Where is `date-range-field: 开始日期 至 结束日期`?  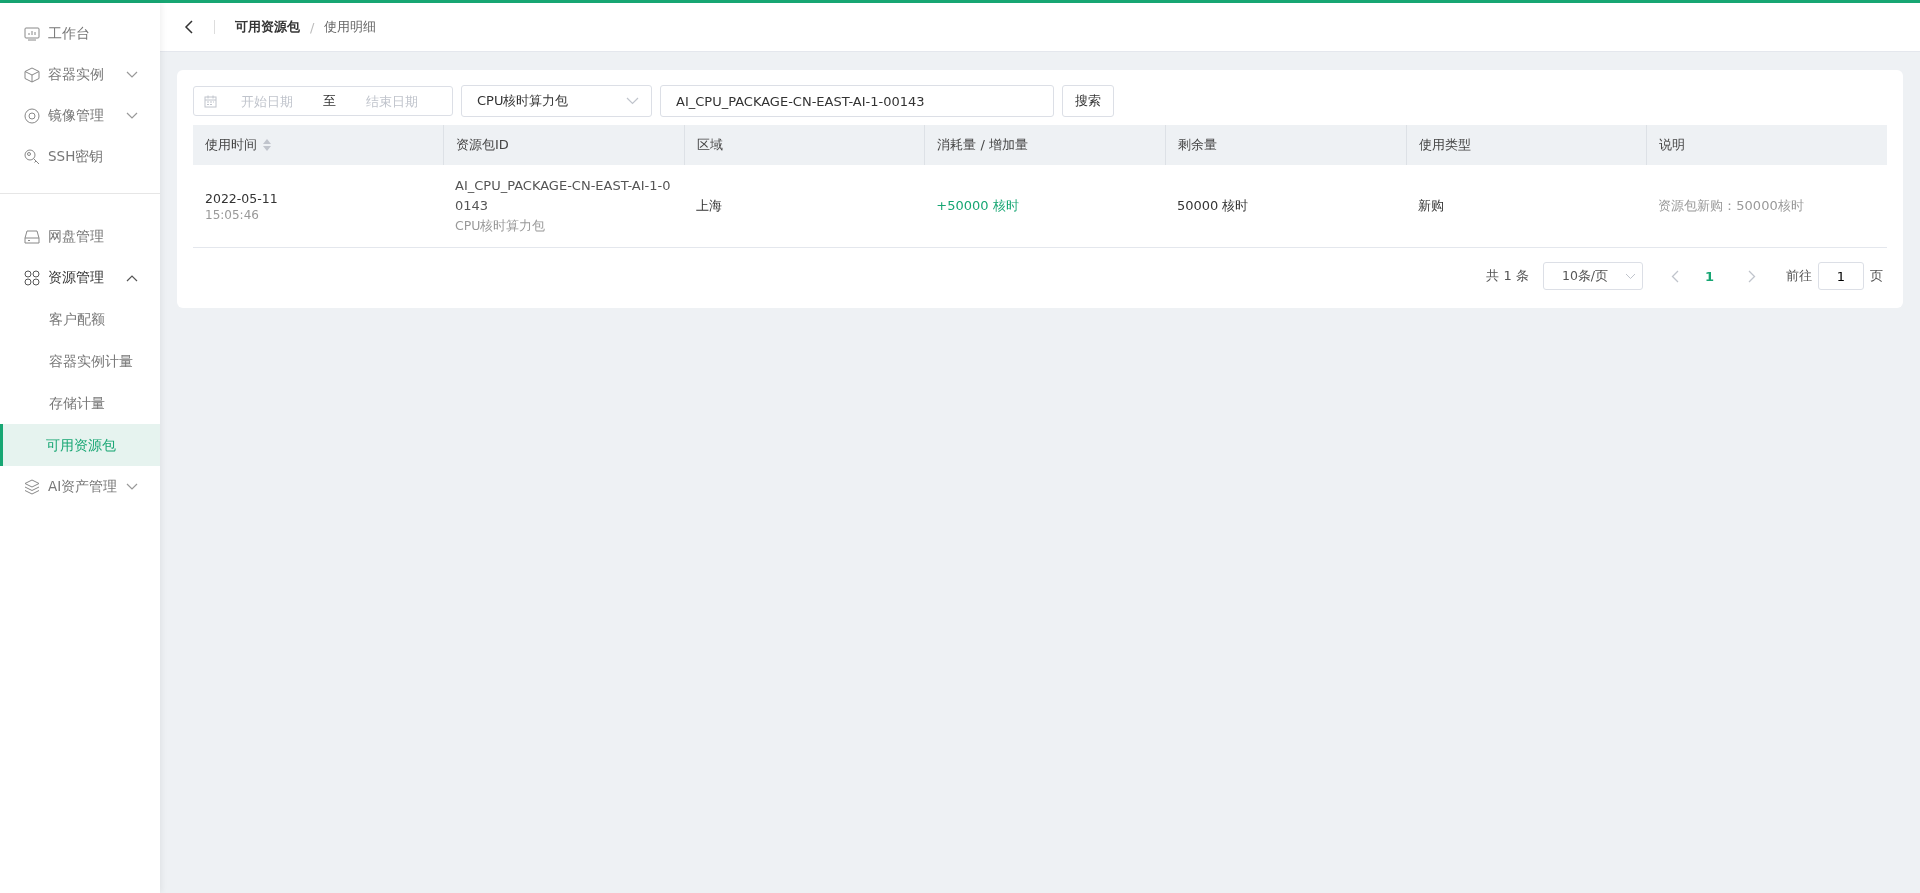
date-range-field: 开始日期 至 结束日期 is located at coordinates (323, 101).